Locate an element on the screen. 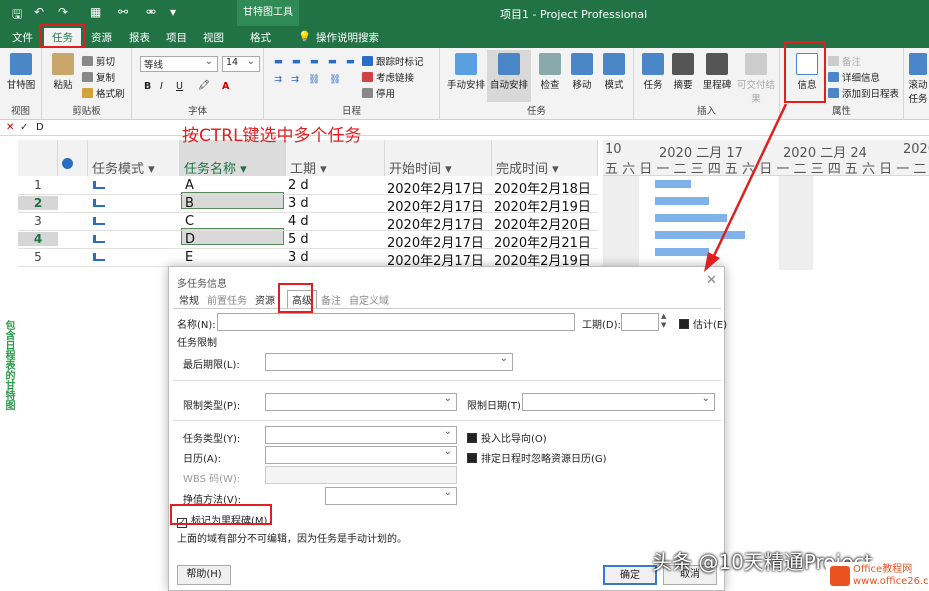  effort-driven-checkbox: 投入比导向(O) is located at coordinates (507, 437).